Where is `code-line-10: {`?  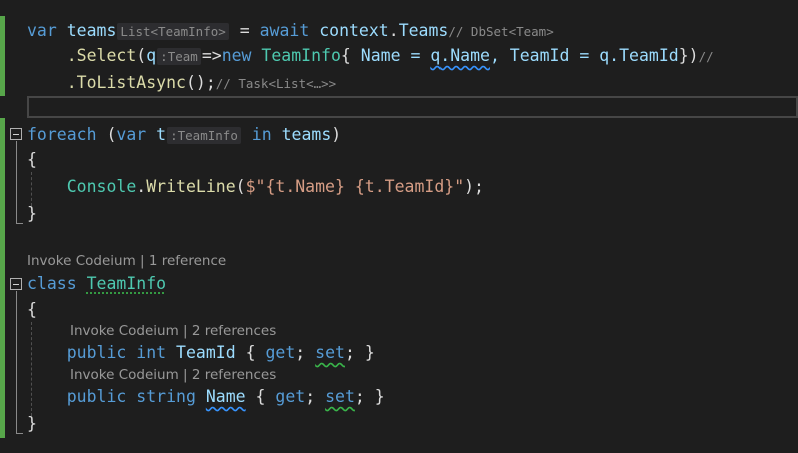 code-line-10: { is located at coordinates (32, 310).